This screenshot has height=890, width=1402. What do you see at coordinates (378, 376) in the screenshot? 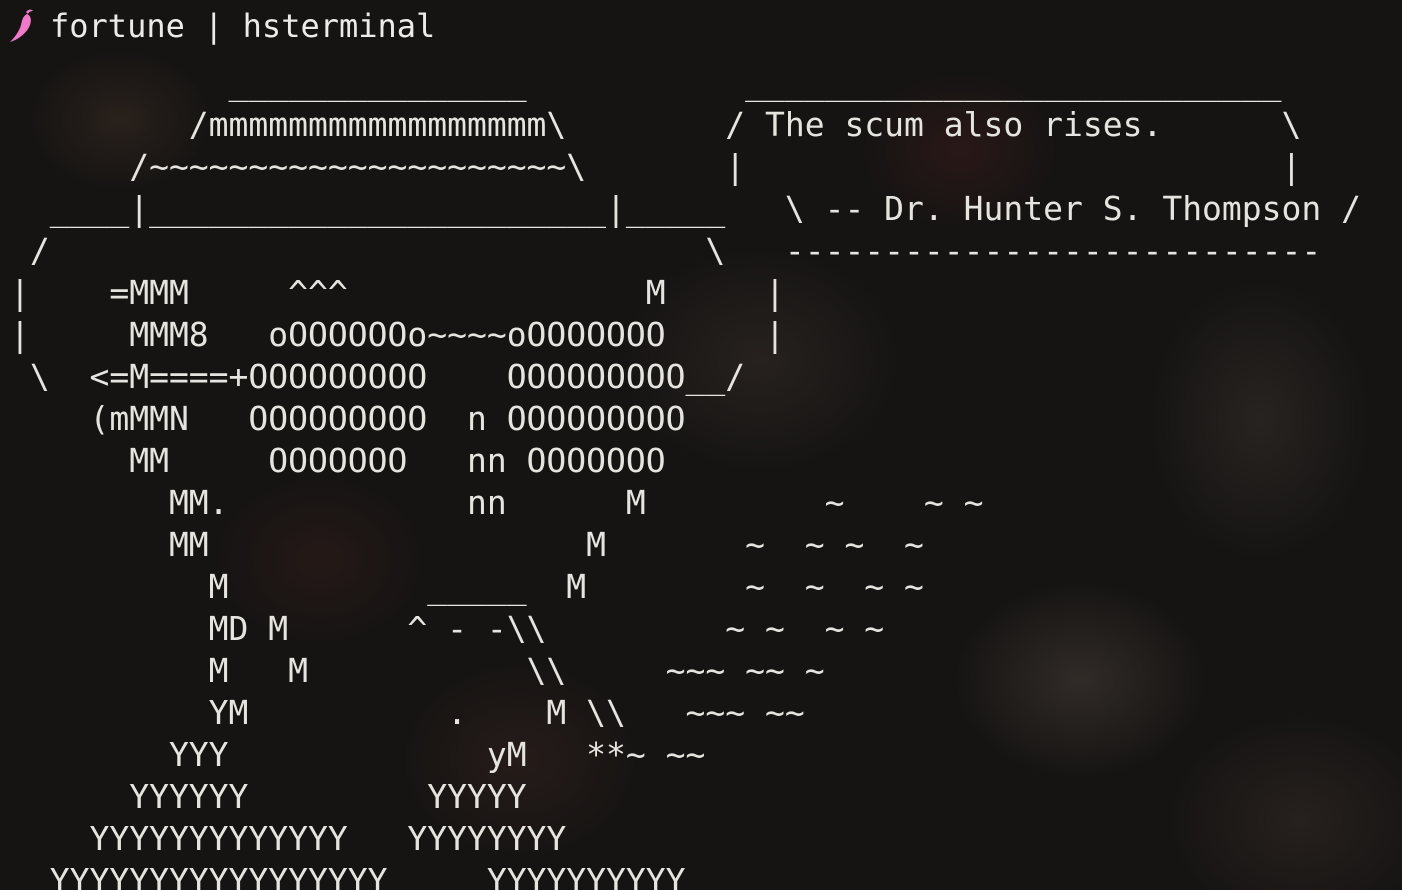
I see `output-line: \ <=M====+OOOOOOOOO OOOOOOOOO__/` at bounding box center [378, 376].